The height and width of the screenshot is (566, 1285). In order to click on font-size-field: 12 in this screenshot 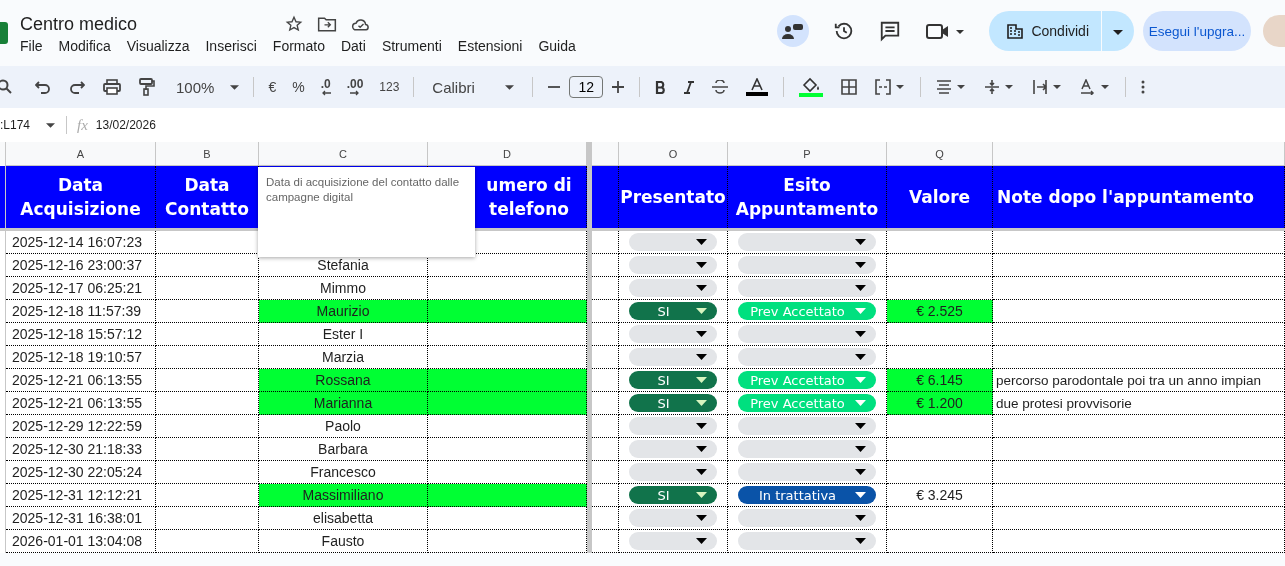, I will do `click(586, 87)`.